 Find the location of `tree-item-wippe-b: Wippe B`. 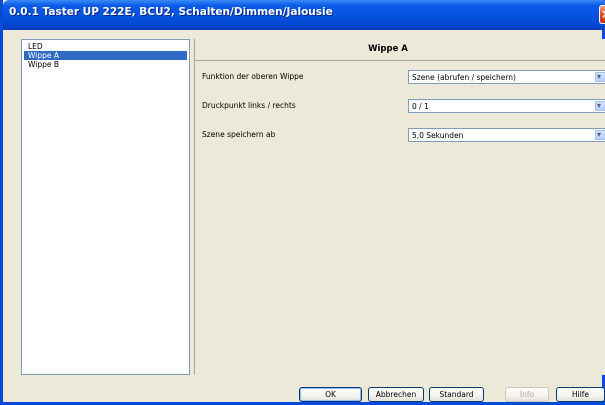

tree-item-wippe-b: Wippe B is located at coordinates (105, 64).